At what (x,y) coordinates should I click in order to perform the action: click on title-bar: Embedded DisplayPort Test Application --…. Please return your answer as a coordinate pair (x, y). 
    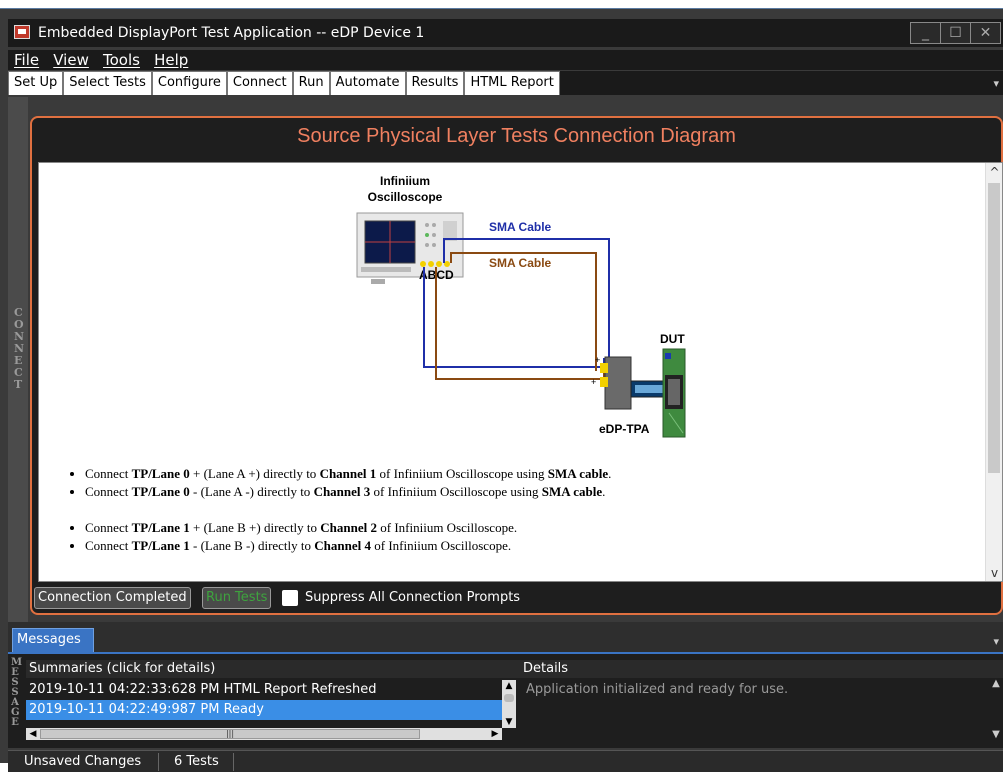
    Looking at the image, I should click on (505, 33).